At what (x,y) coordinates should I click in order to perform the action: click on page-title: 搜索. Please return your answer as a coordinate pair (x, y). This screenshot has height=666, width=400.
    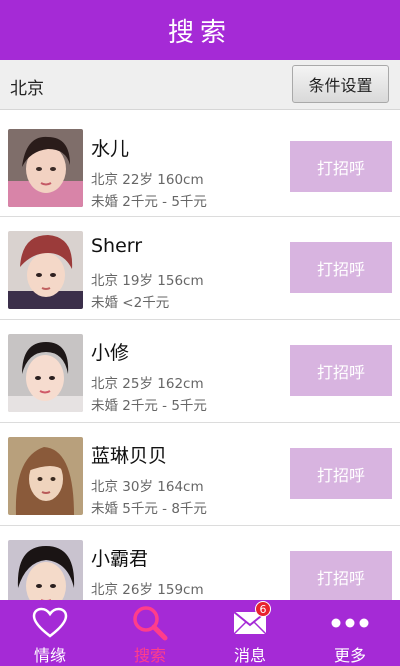
    Looking at the image, I should click on (199, 32).